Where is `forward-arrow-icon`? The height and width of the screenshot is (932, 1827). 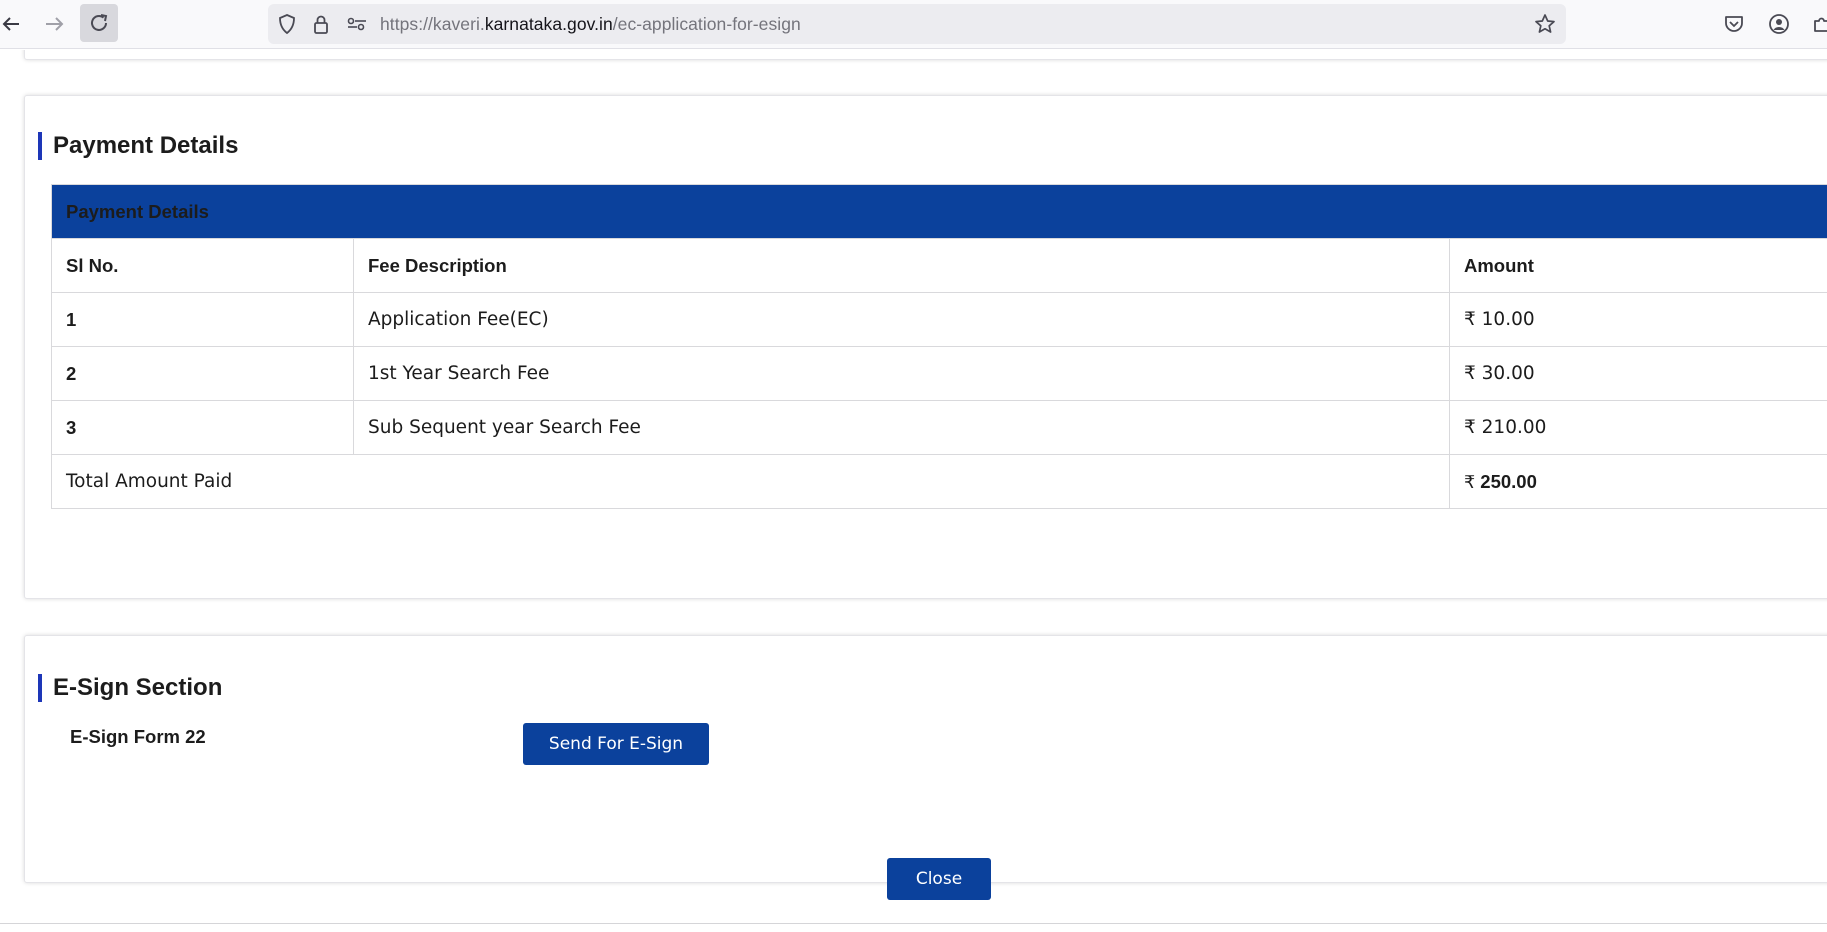
forward-arrow-icon is located at coordinates (55, 24).